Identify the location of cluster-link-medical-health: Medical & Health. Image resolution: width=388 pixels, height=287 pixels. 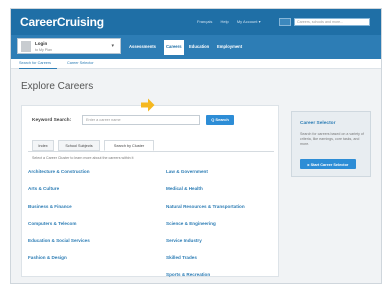
(184, 188).